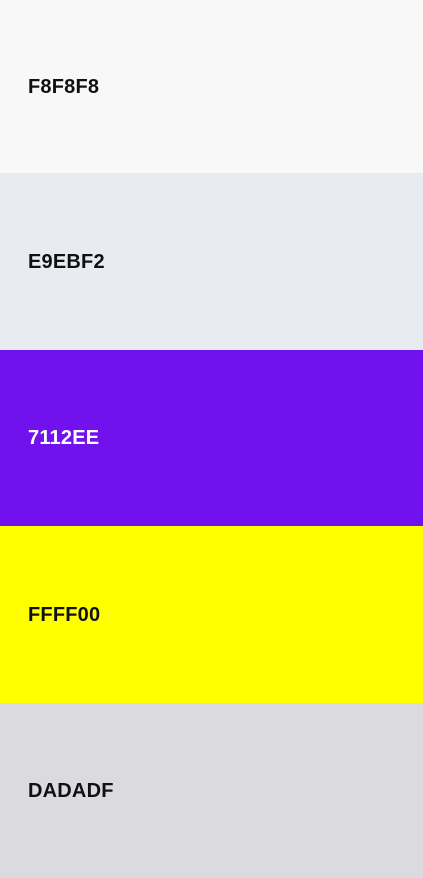  I want to click on swatch-hex-label: 7112EE, so click(64, 438).